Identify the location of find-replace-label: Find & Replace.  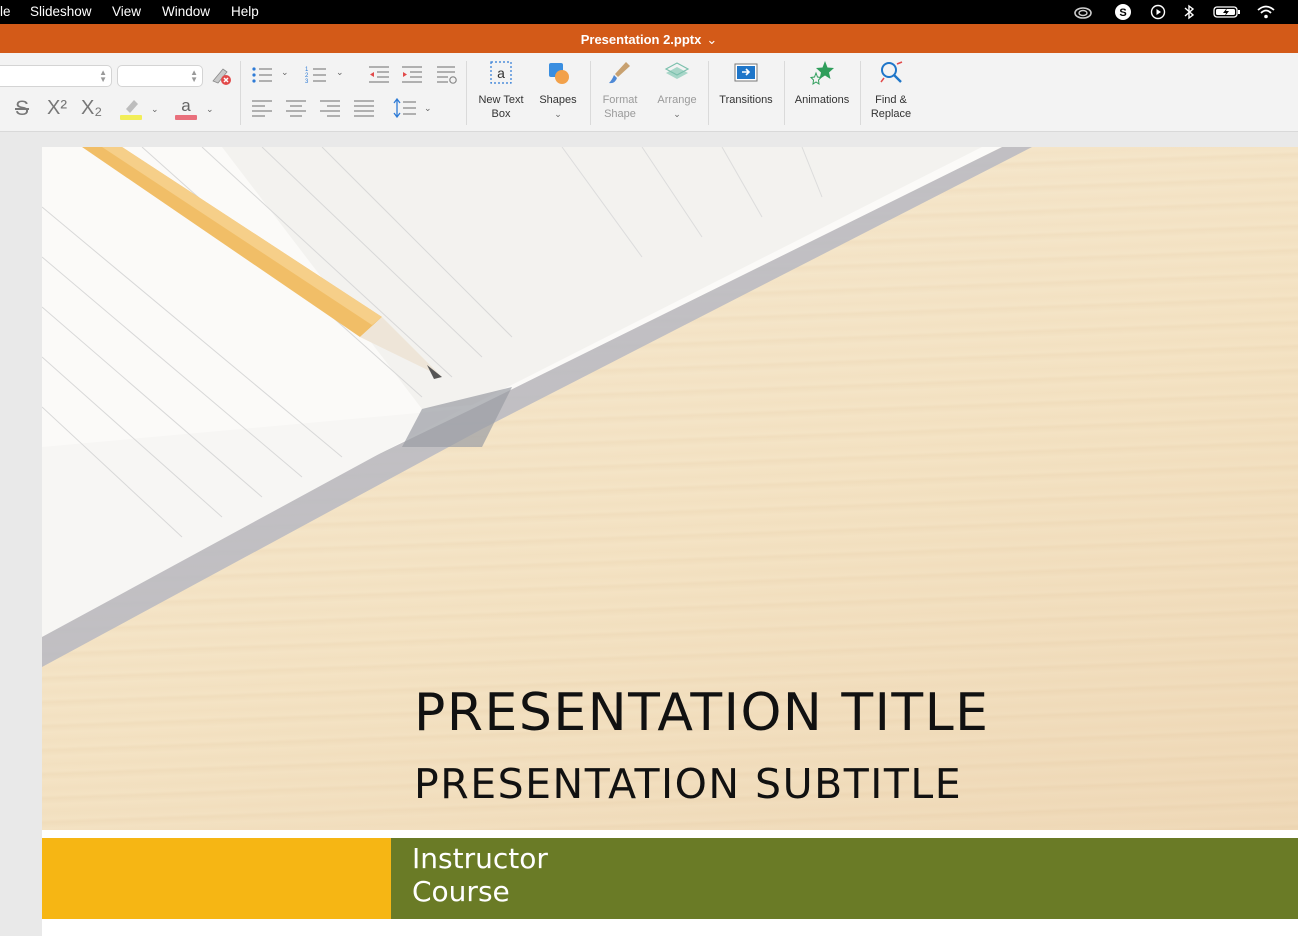
(891, 107).